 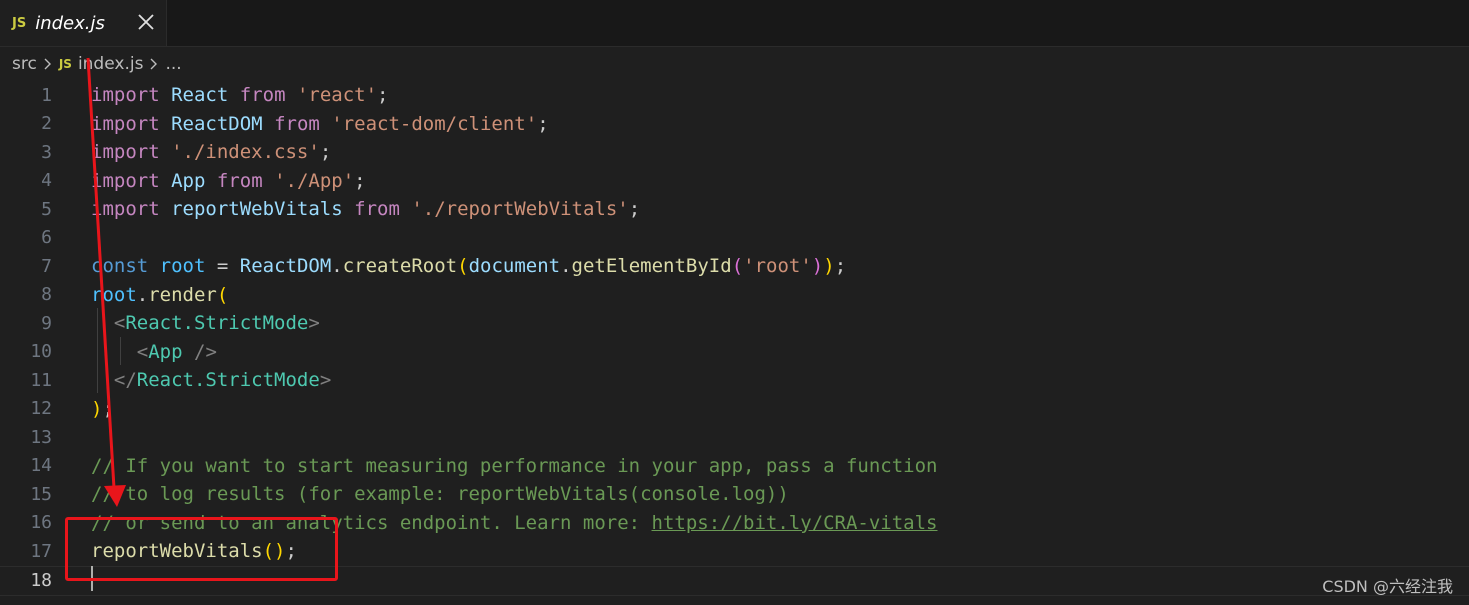 I want to click on annotation-arrow-icon, so click(x=106, y=282).